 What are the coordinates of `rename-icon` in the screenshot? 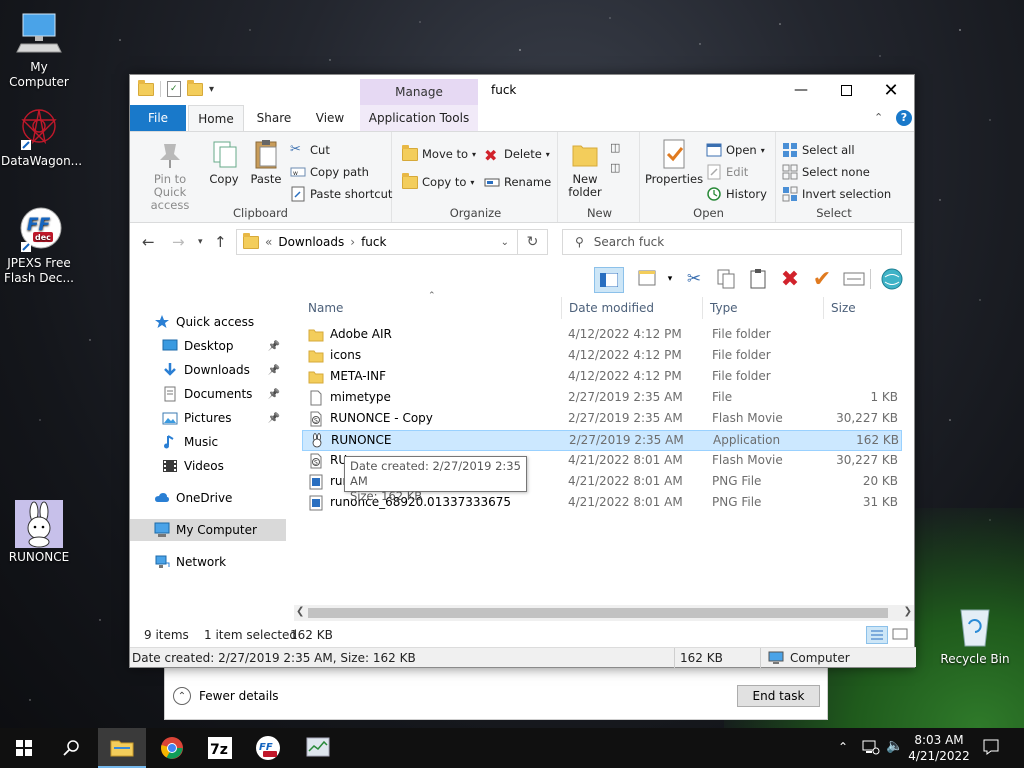 It's located at (854, 279).